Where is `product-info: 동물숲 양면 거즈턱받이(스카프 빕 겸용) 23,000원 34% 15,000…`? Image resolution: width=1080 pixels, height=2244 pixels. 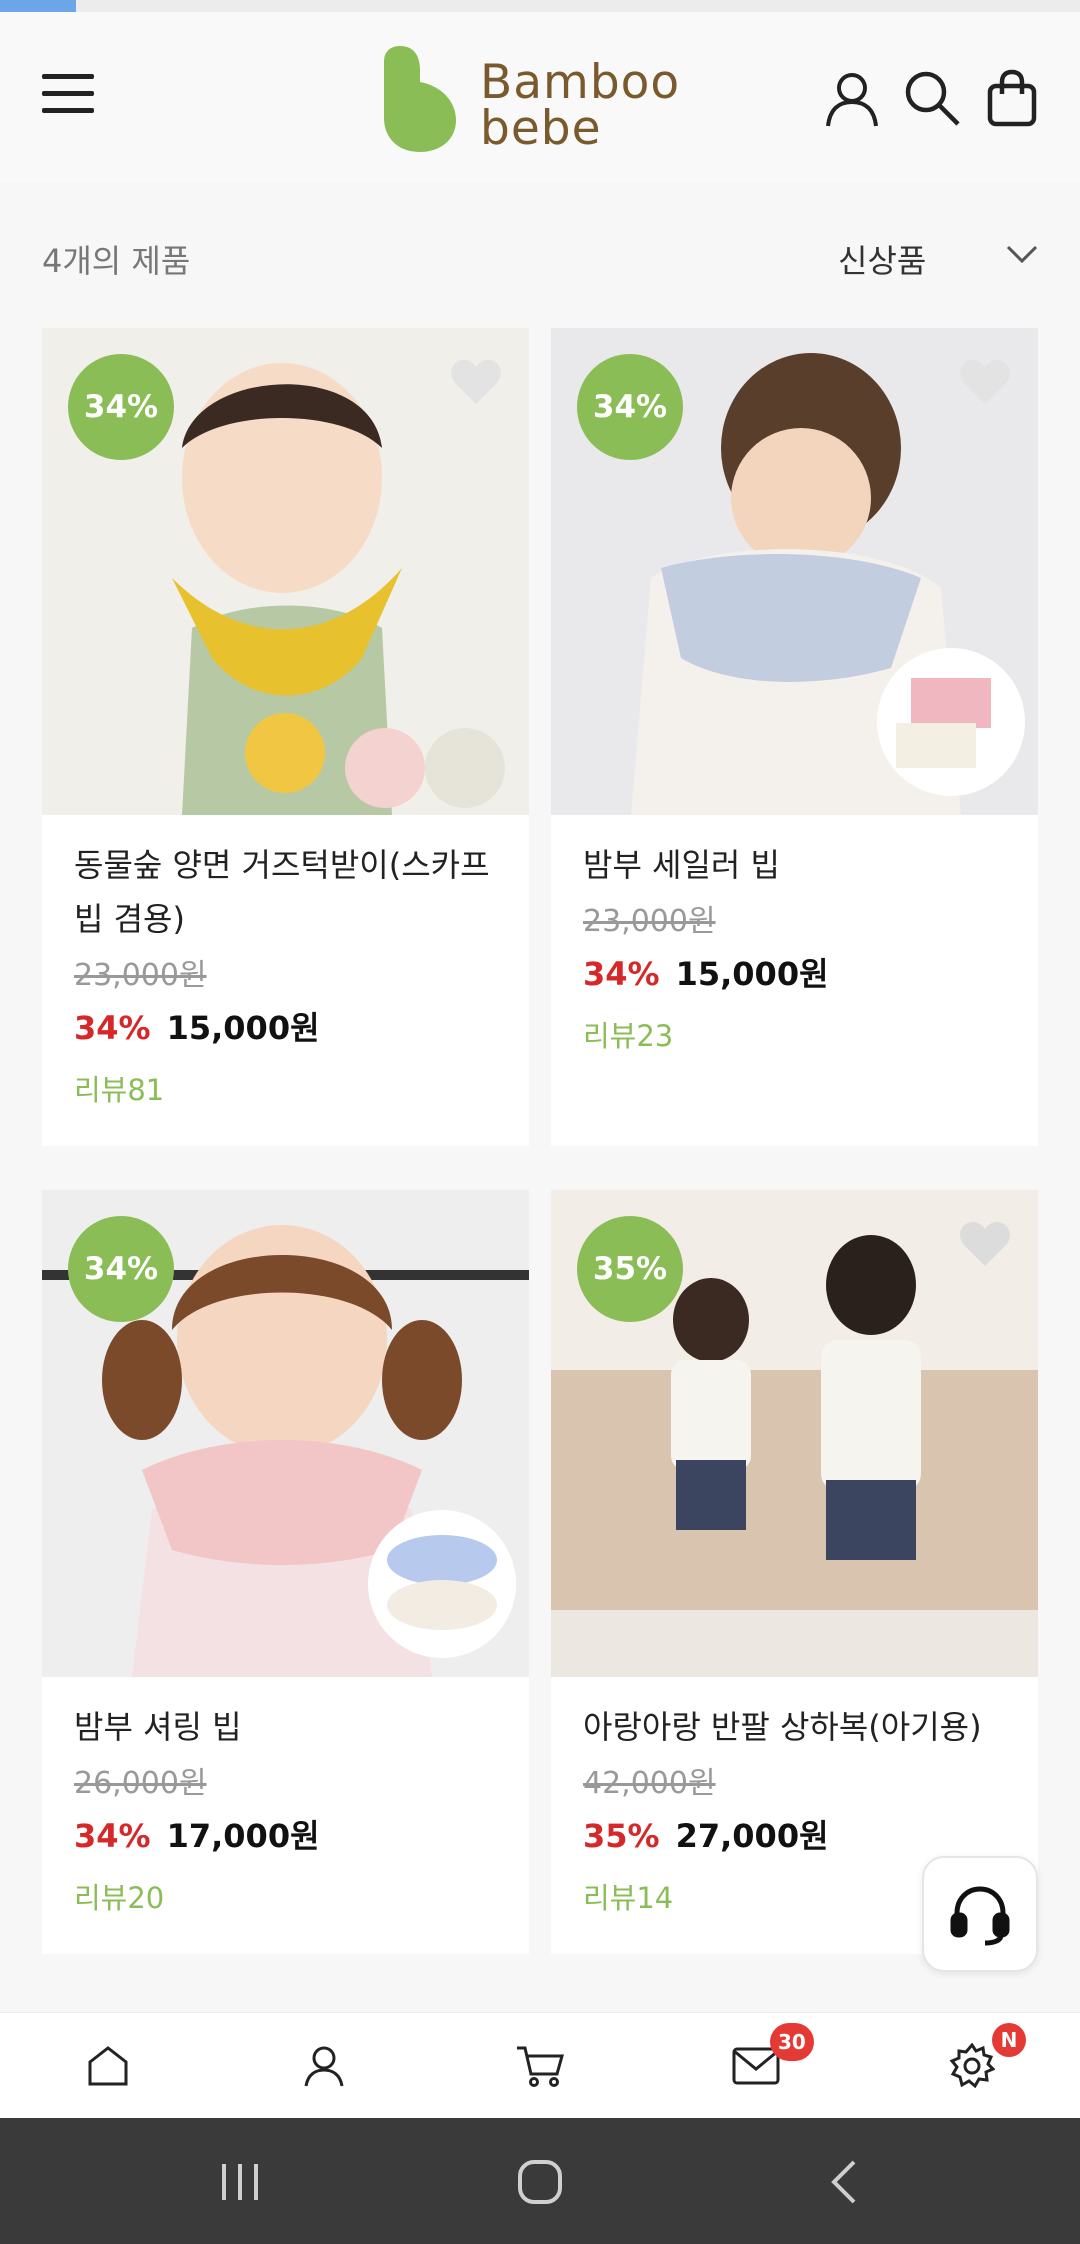
product-info: 동물숲 양면 거즈턱받이(스카프 빕 겸용) 23,000원 34% 15,000… is located at coordinates (289, 976).